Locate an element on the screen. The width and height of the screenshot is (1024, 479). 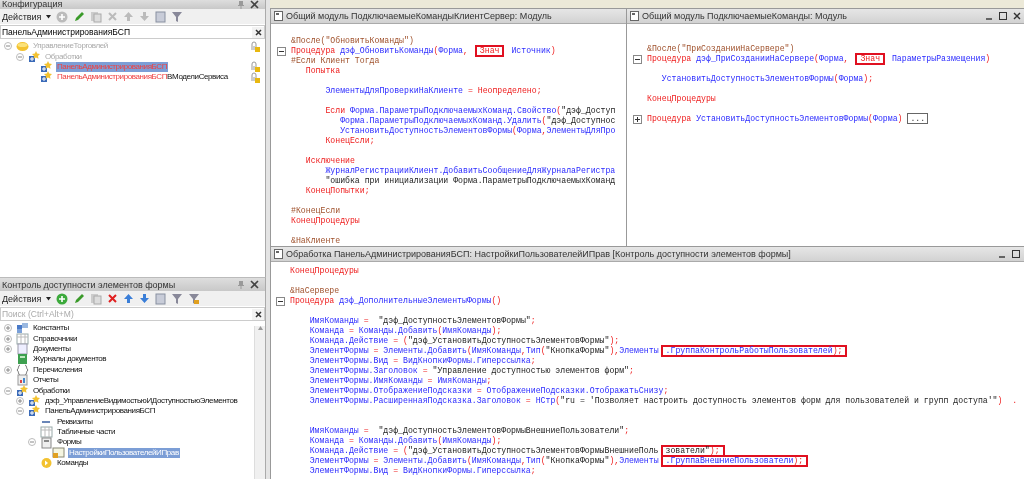
tree-item: ПанельАдминистрированияБСПВМоделиСервиса is located at coordinates (142, 77).